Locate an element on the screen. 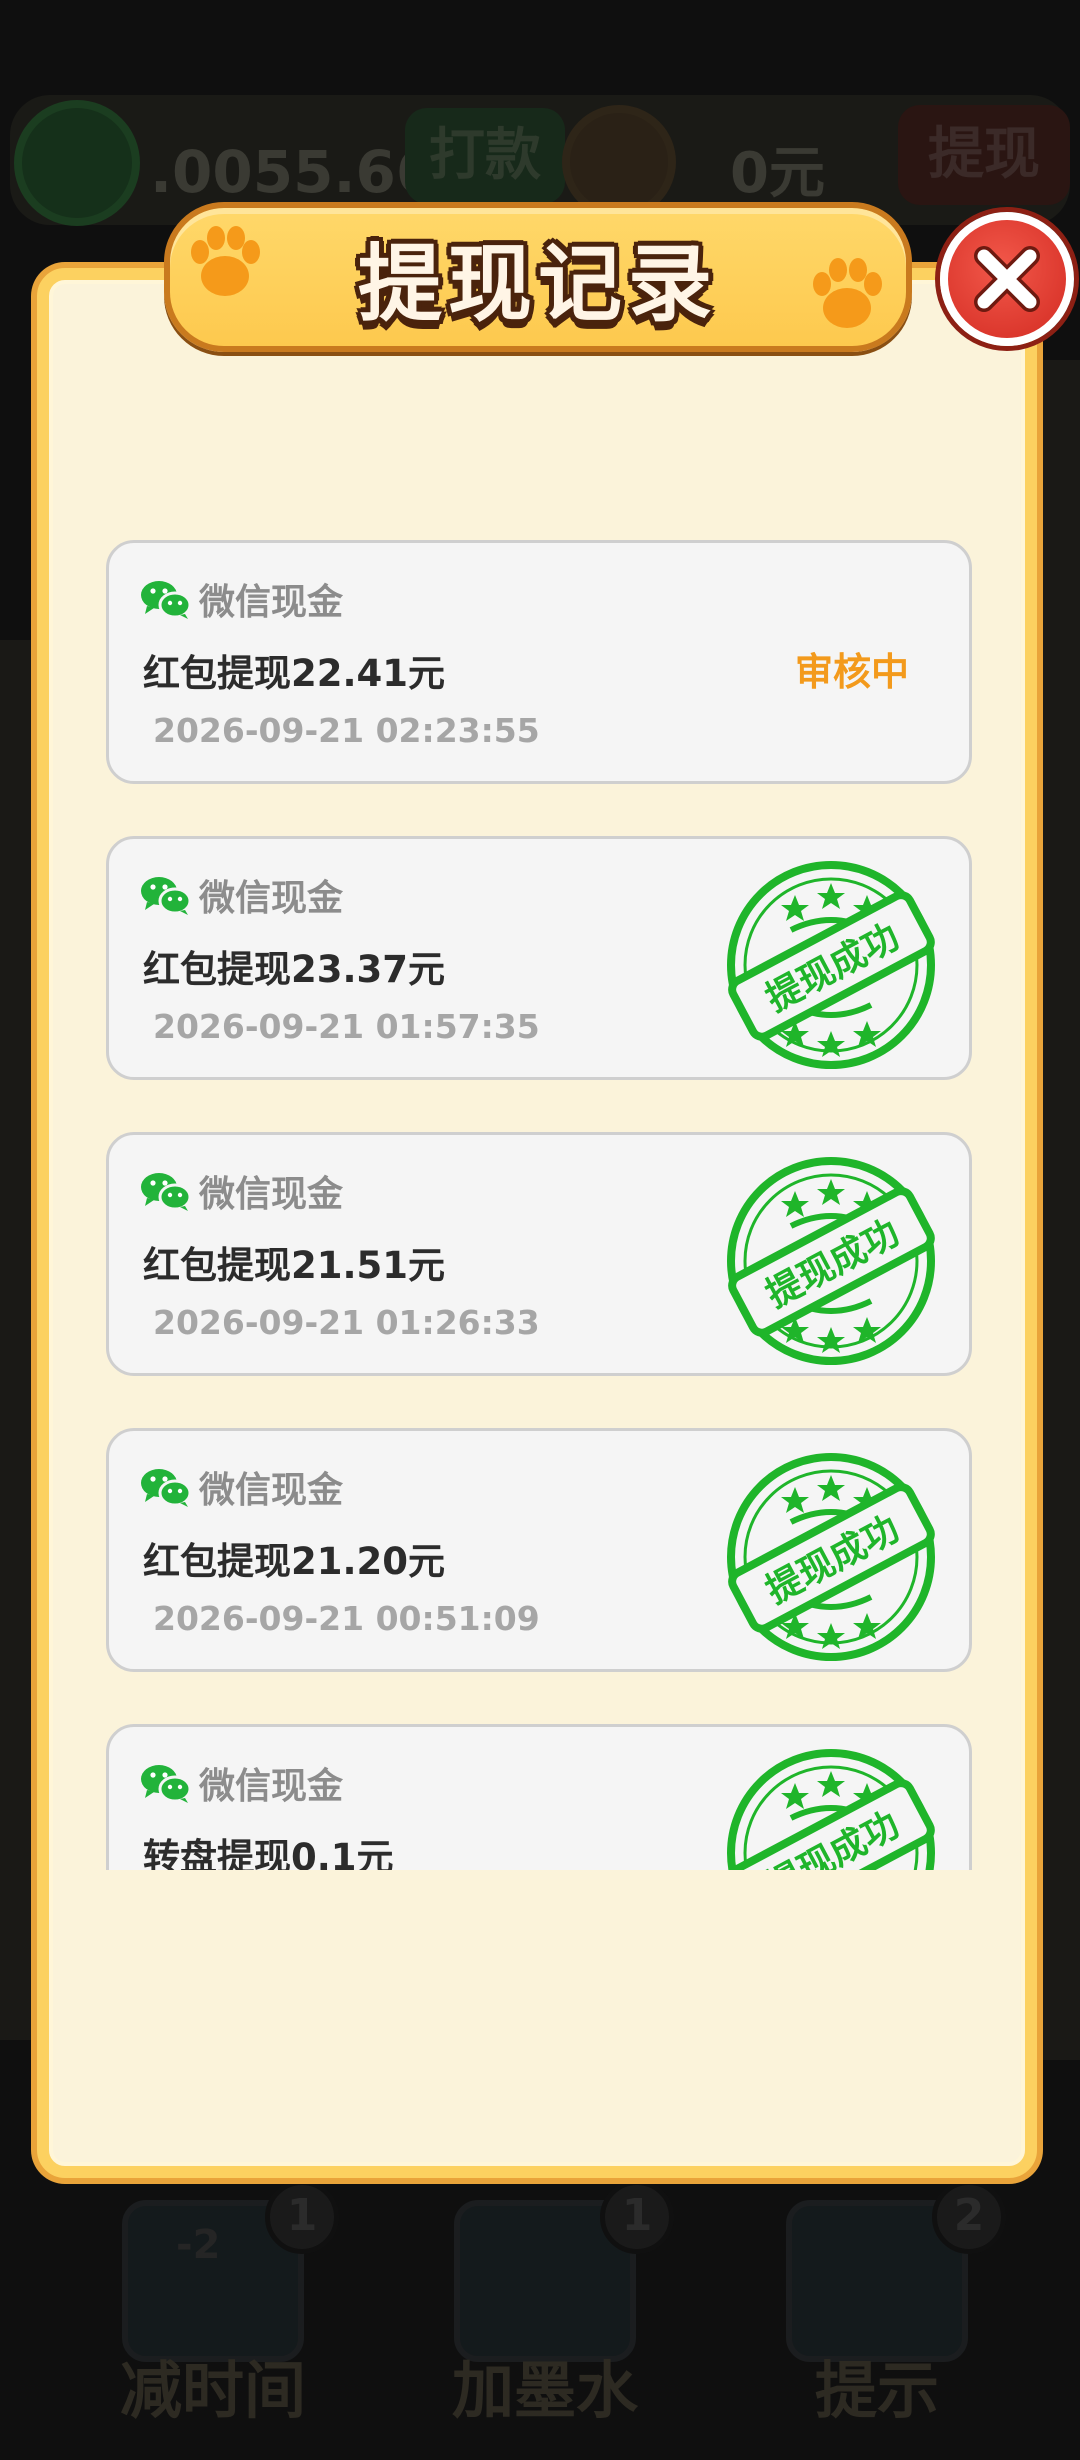  left-strip is located at coordinates (20, 1340).